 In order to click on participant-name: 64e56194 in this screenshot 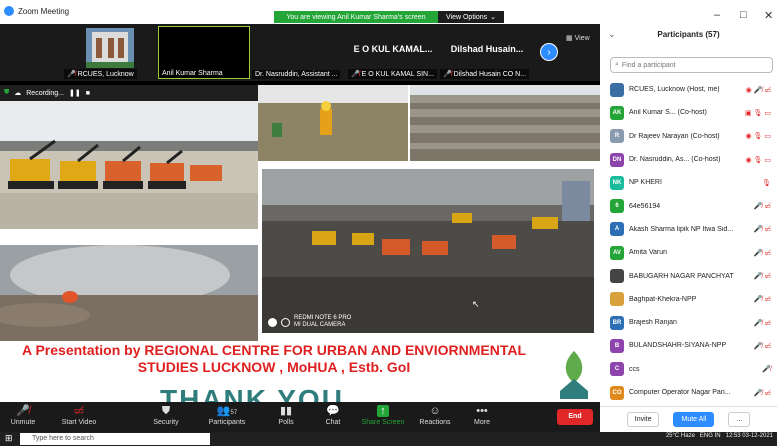, I will do `click(645, 206)`.